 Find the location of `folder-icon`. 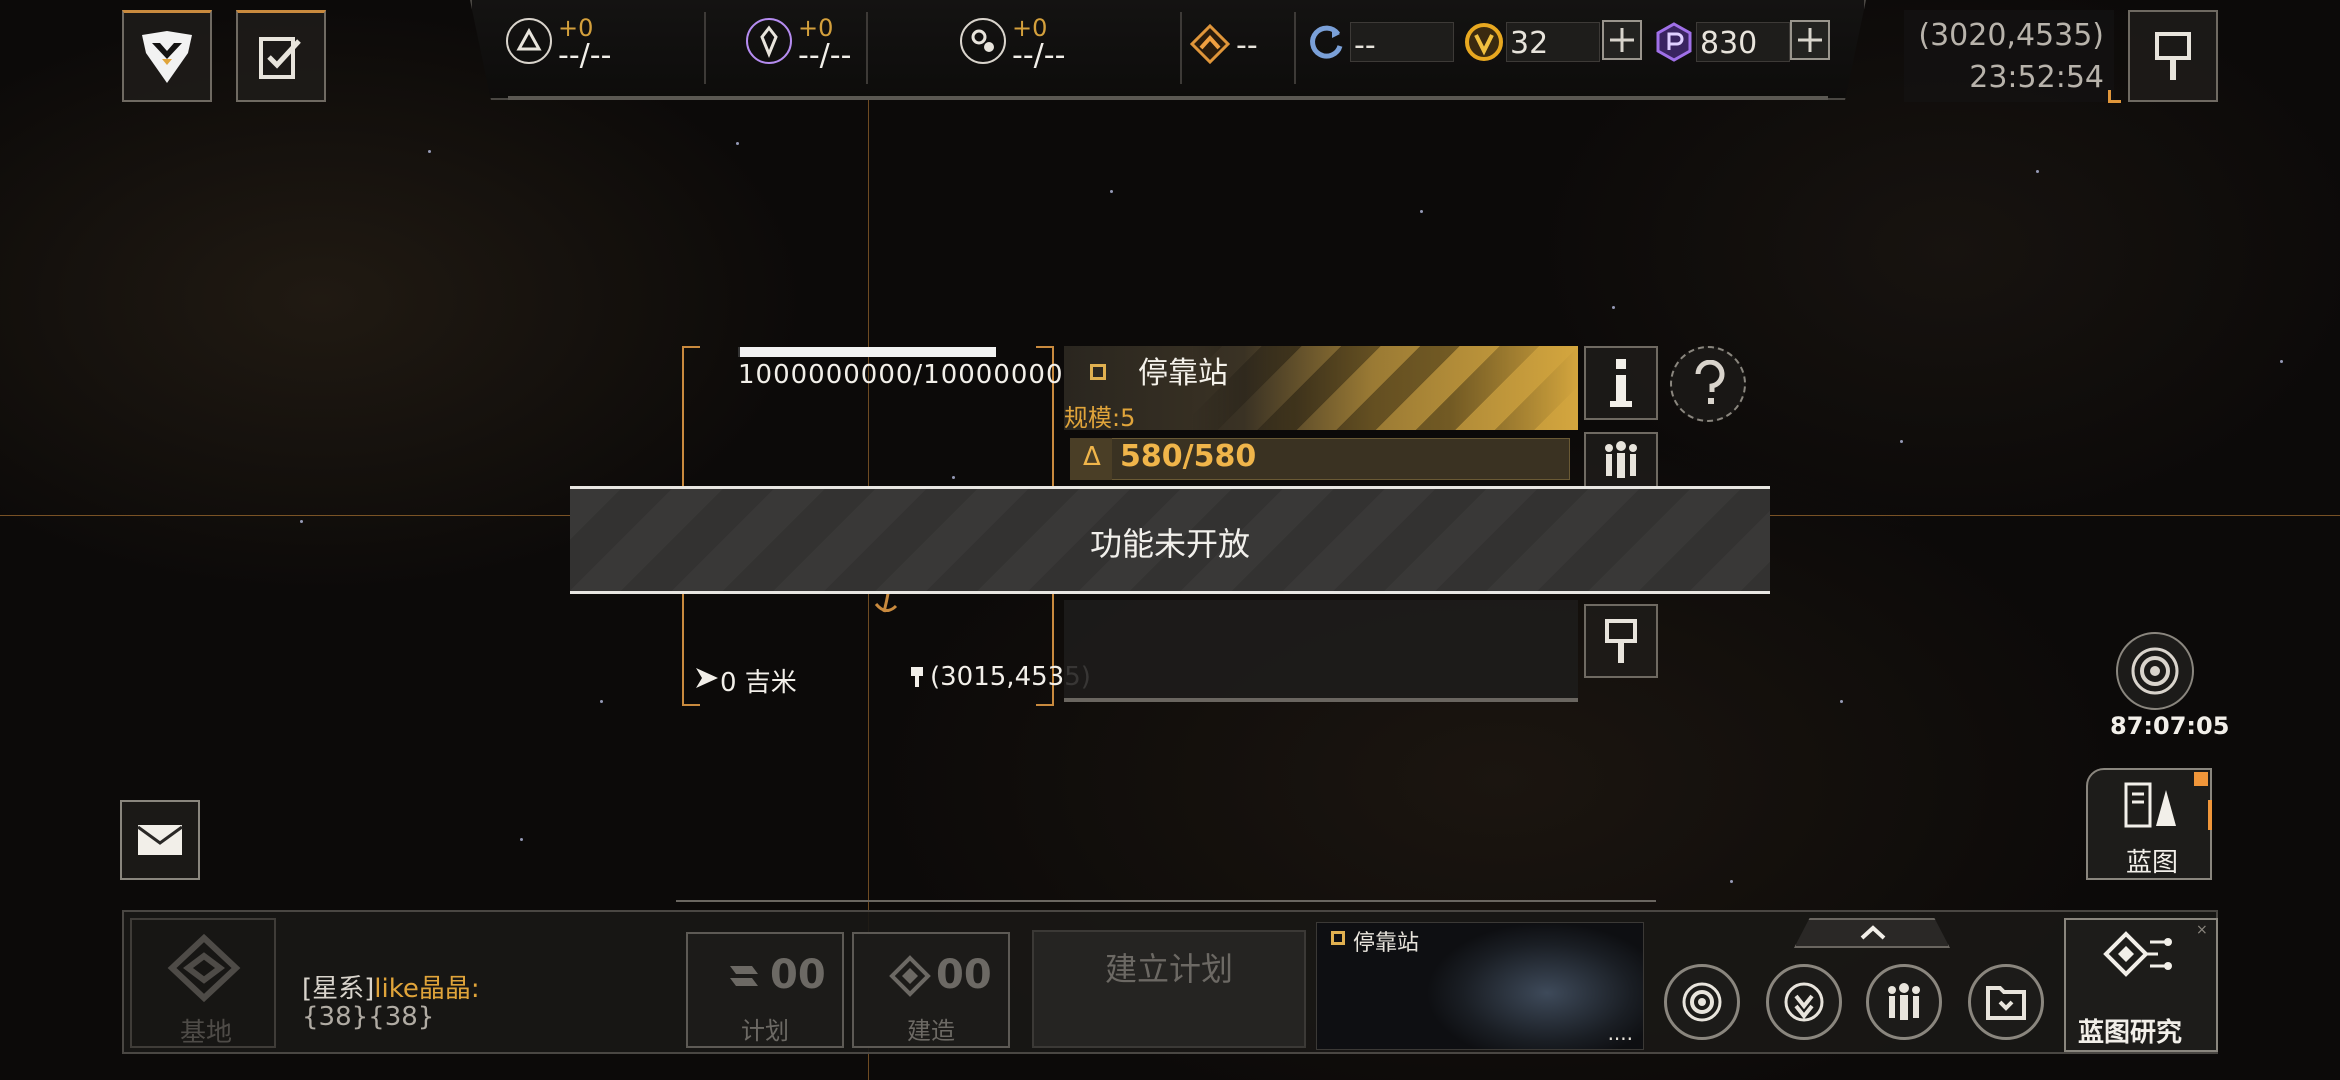

folder-icon is located at coordinates (2006, 1003).